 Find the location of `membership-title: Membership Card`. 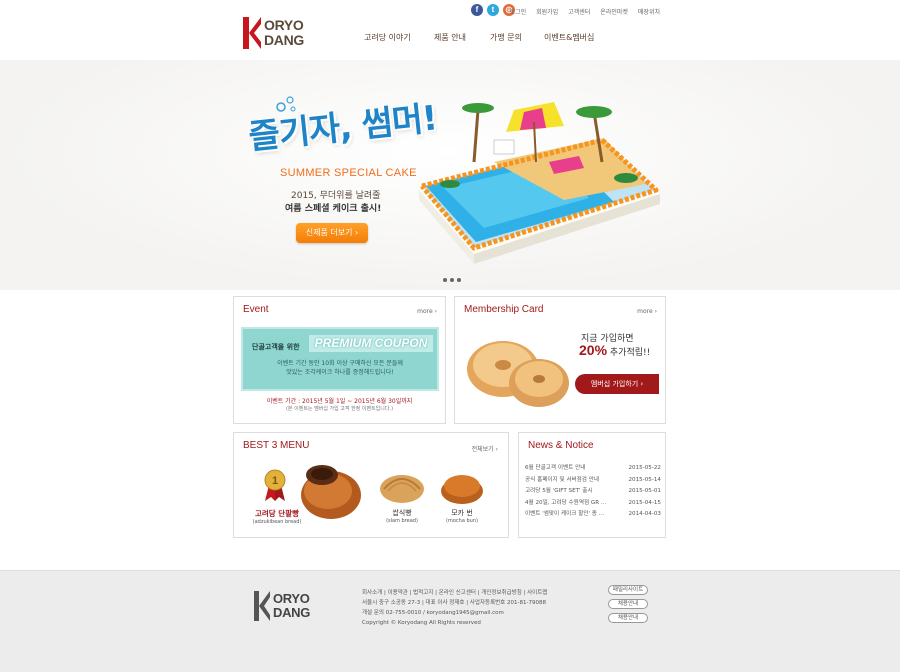

membership-title: Membership Card is located at coordinates (504, 309).